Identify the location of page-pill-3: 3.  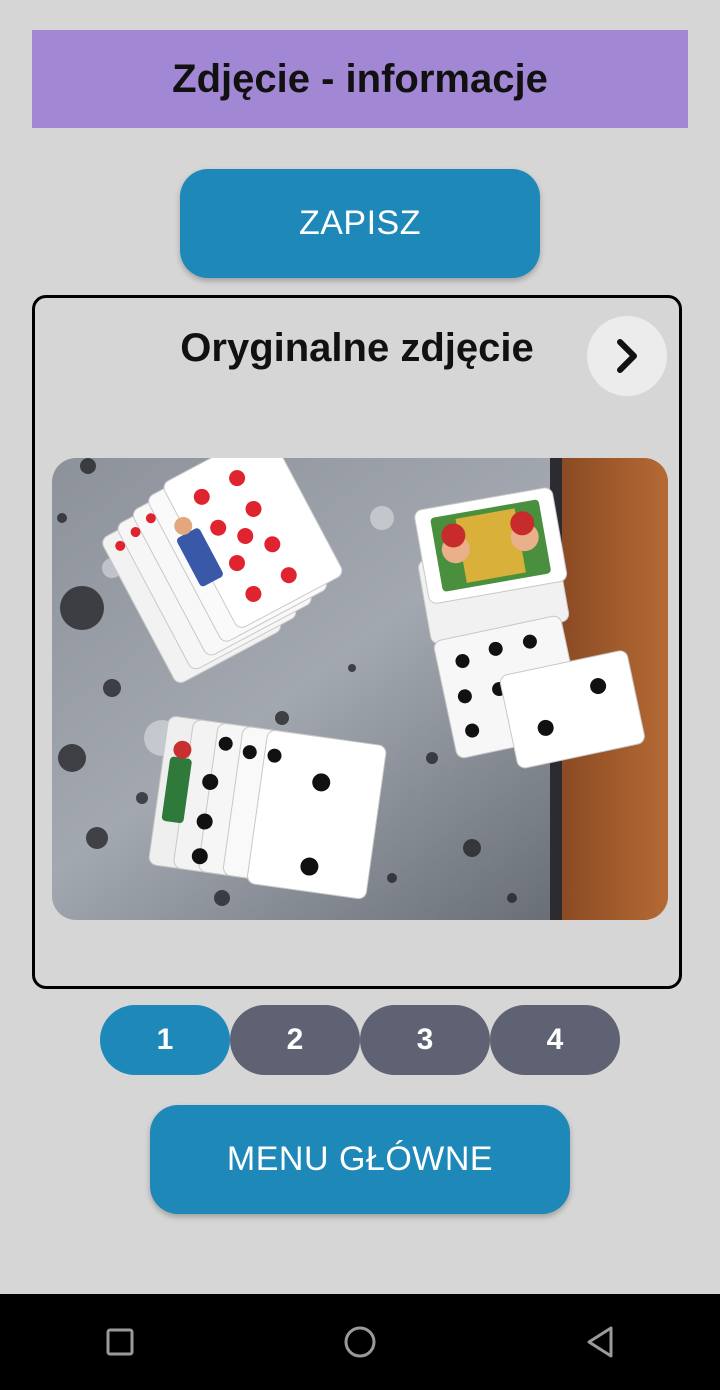
(425, 1040).